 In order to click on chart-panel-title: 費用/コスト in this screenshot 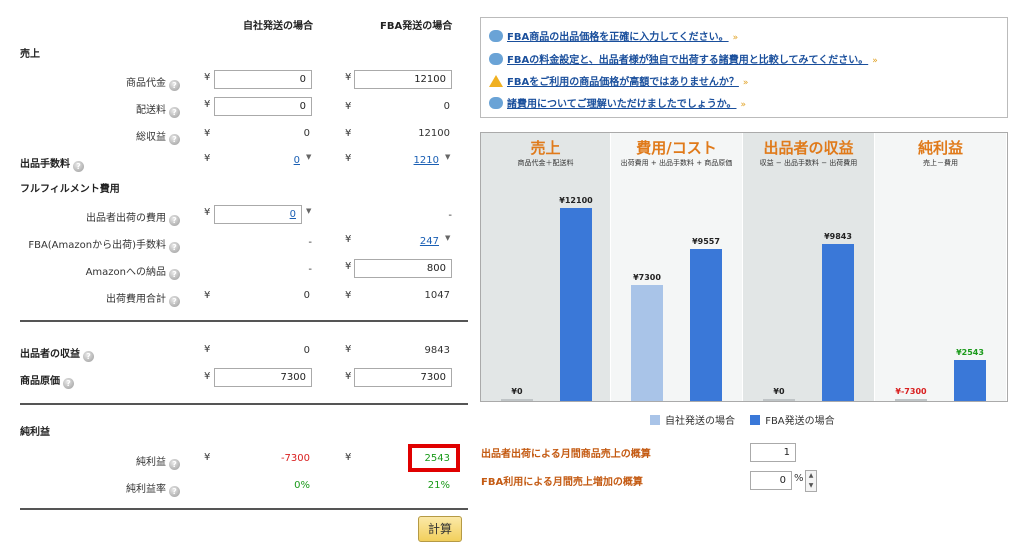, I will do `click(676, 148)`.